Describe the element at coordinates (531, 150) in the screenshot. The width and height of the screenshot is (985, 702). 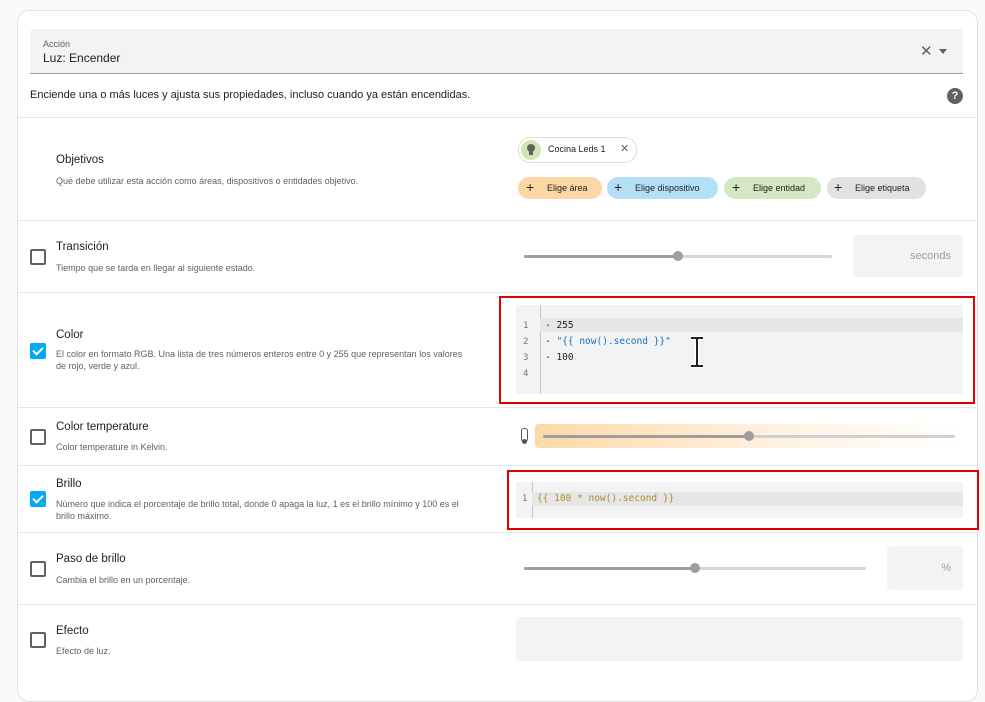
I see `lightbulb-icon` at that location.